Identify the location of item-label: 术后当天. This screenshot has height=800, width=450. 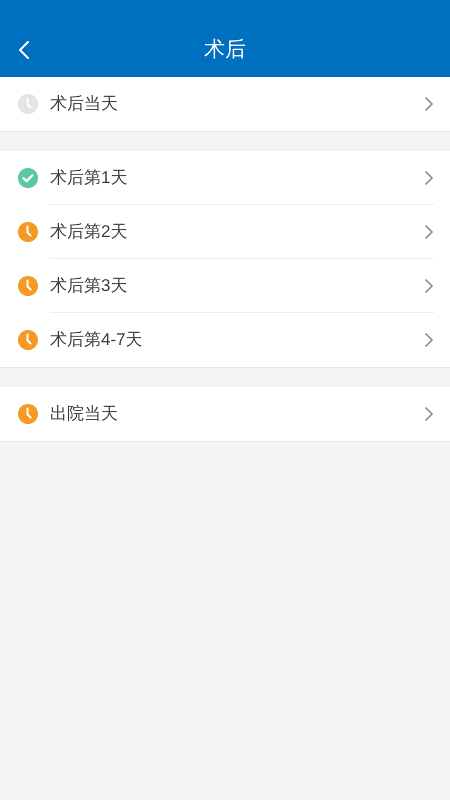
(84, 104).